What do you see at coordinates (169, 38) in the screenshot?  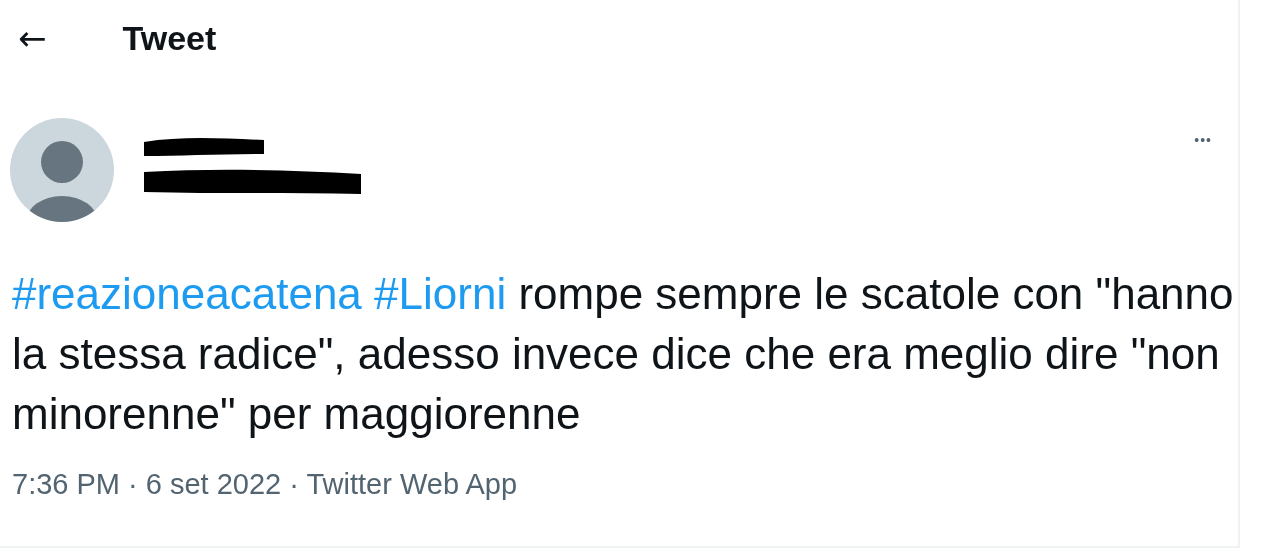 I see `page-title: Tweet` at bounding box center [169, 38].